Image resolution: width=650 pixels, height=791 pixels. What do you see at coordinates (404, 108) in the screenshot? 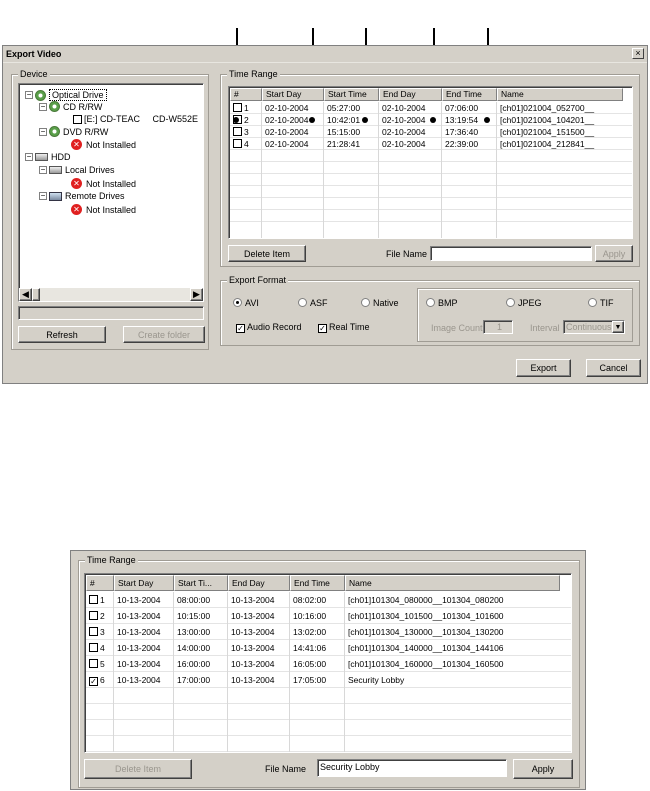
I see `cell-end-day: 02-10-2004` at bounding box center [404, 108].